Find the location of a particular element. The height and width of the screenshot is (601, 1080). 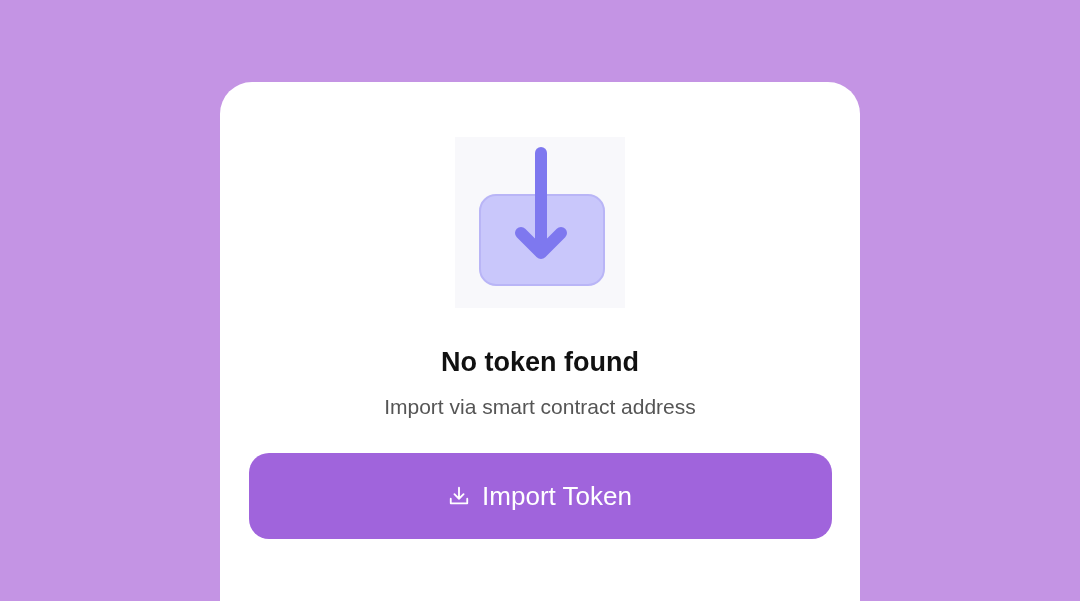

empty-state-subtitle: Import via smart contract address is located at coordinates (540, 406).